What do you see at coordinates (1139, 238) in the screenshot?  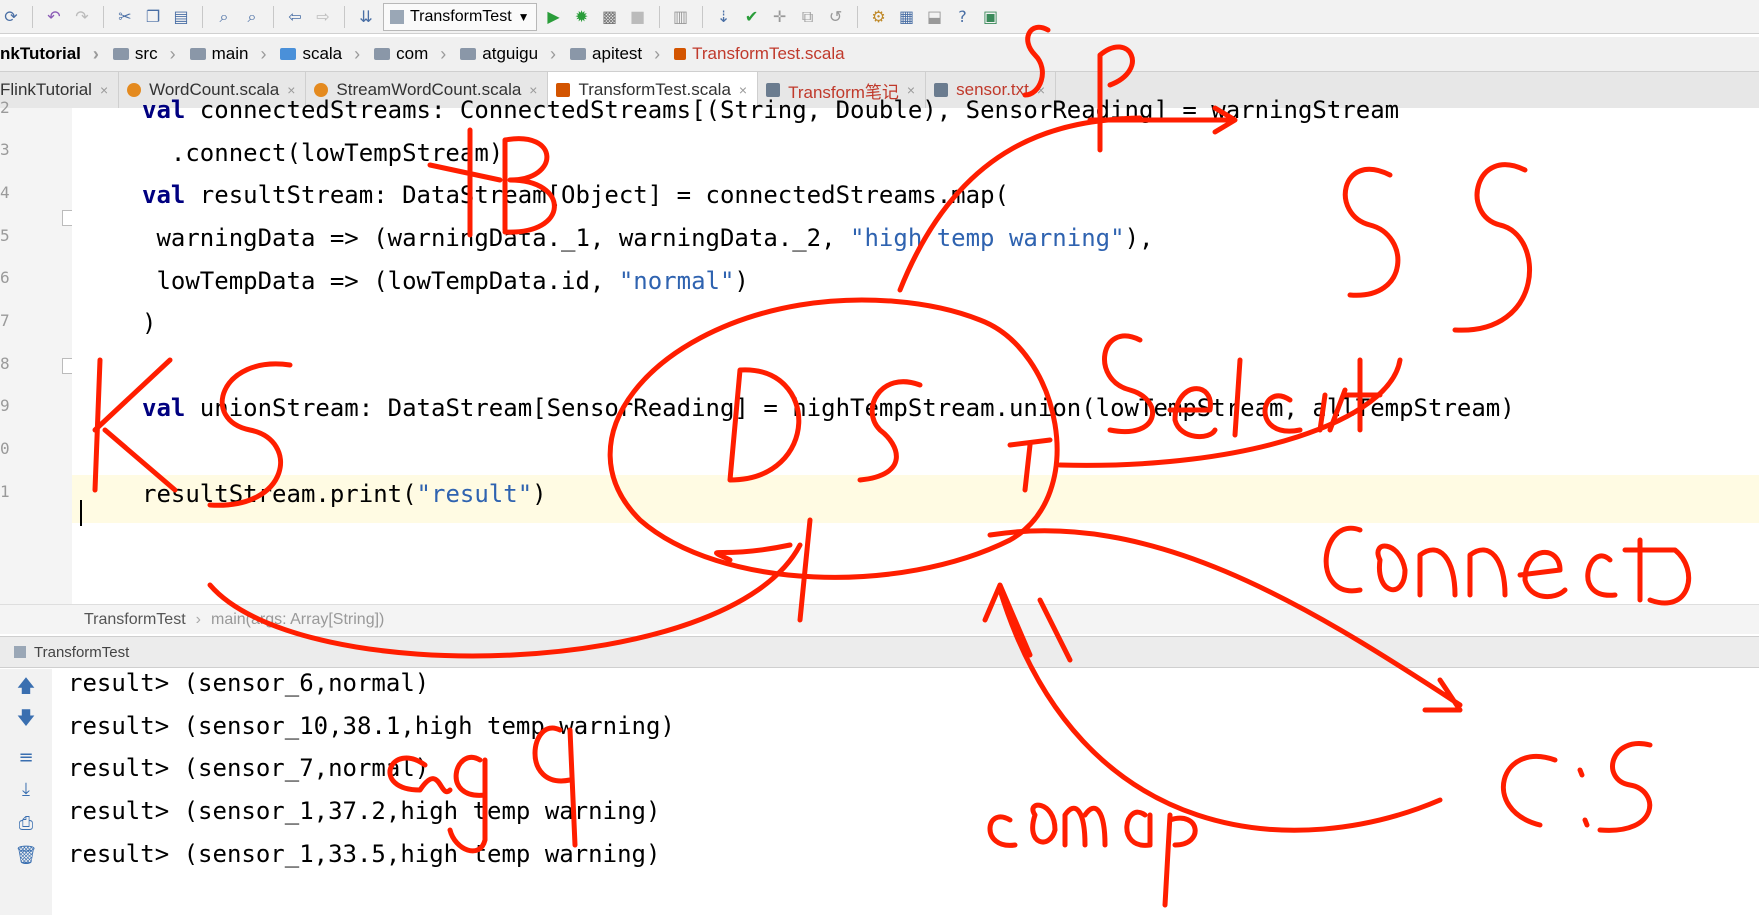 I see `code-text: ),` at bounding box center [1139, 238].